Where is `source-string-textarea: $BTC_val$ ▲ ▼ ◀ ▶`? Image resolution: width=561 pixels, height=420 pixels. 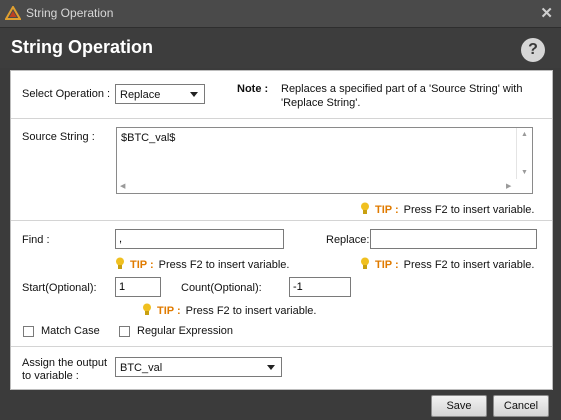
source-string-textarea: $BTC_val$ ▲ ▼ ◀ ▶ is located at coordinates (324, 160).